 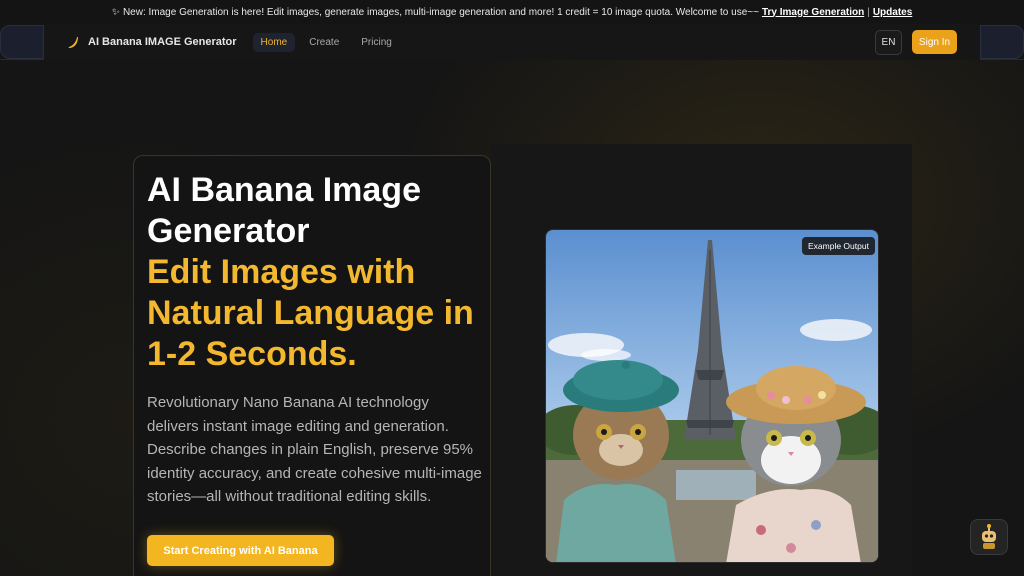 I want to click on navbar-left-edge, so click(x=22, y=42).